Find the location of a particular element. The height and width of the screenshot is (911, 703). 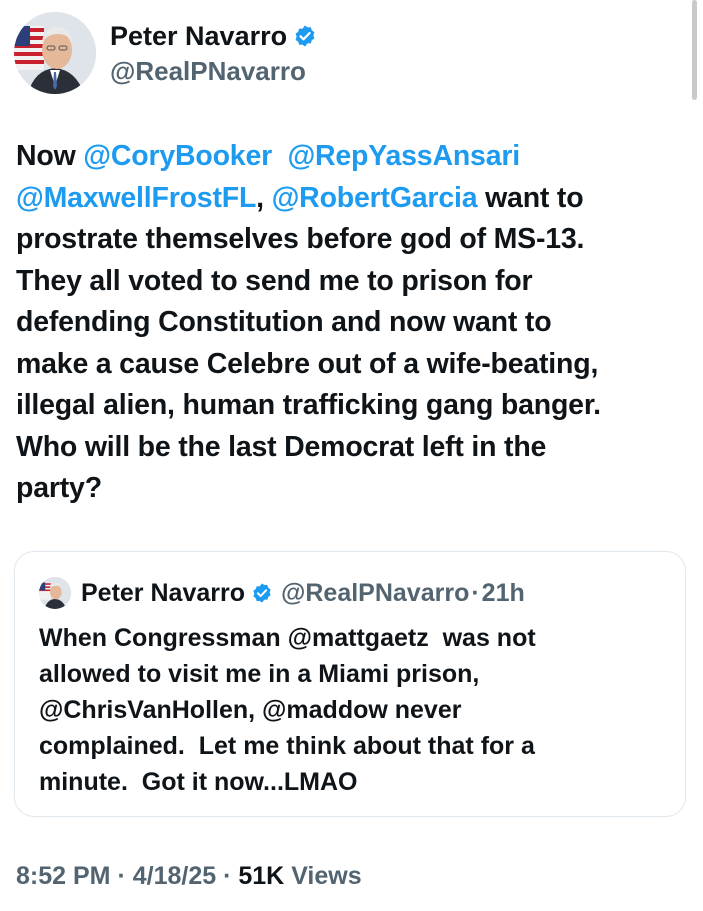

tweet-time: 8:52 PM is located at coordinates (63, 876).